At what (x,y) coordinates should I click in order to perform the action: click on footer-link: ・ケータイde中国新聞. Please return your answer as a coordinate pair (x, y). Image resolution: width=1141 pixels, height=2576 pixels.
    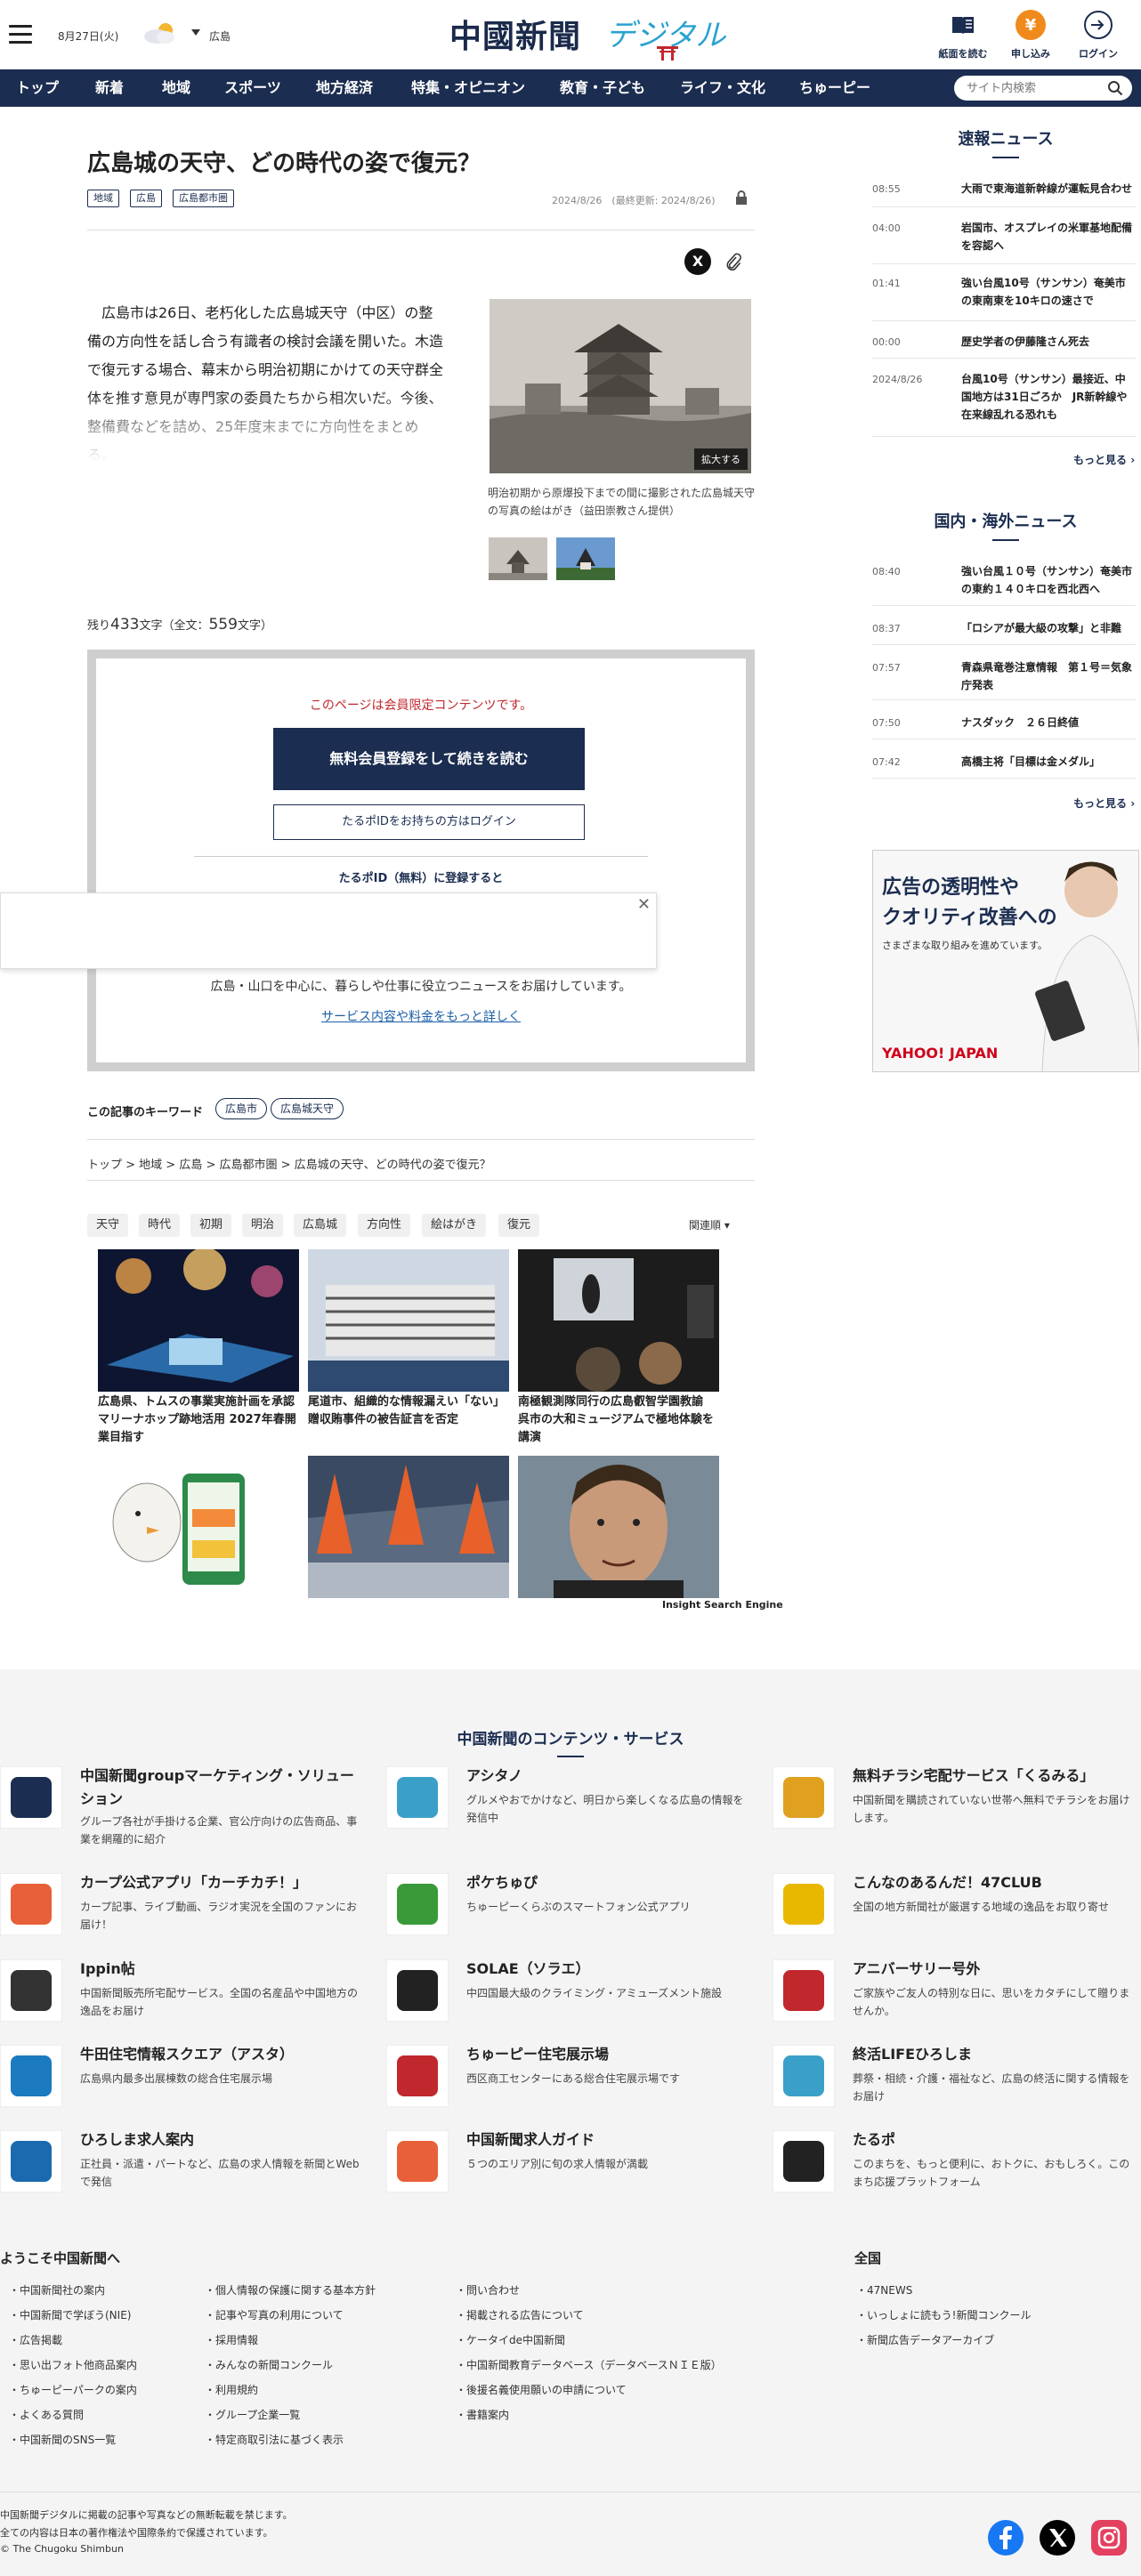
    Looking at the image, I should click on (510, 2339).